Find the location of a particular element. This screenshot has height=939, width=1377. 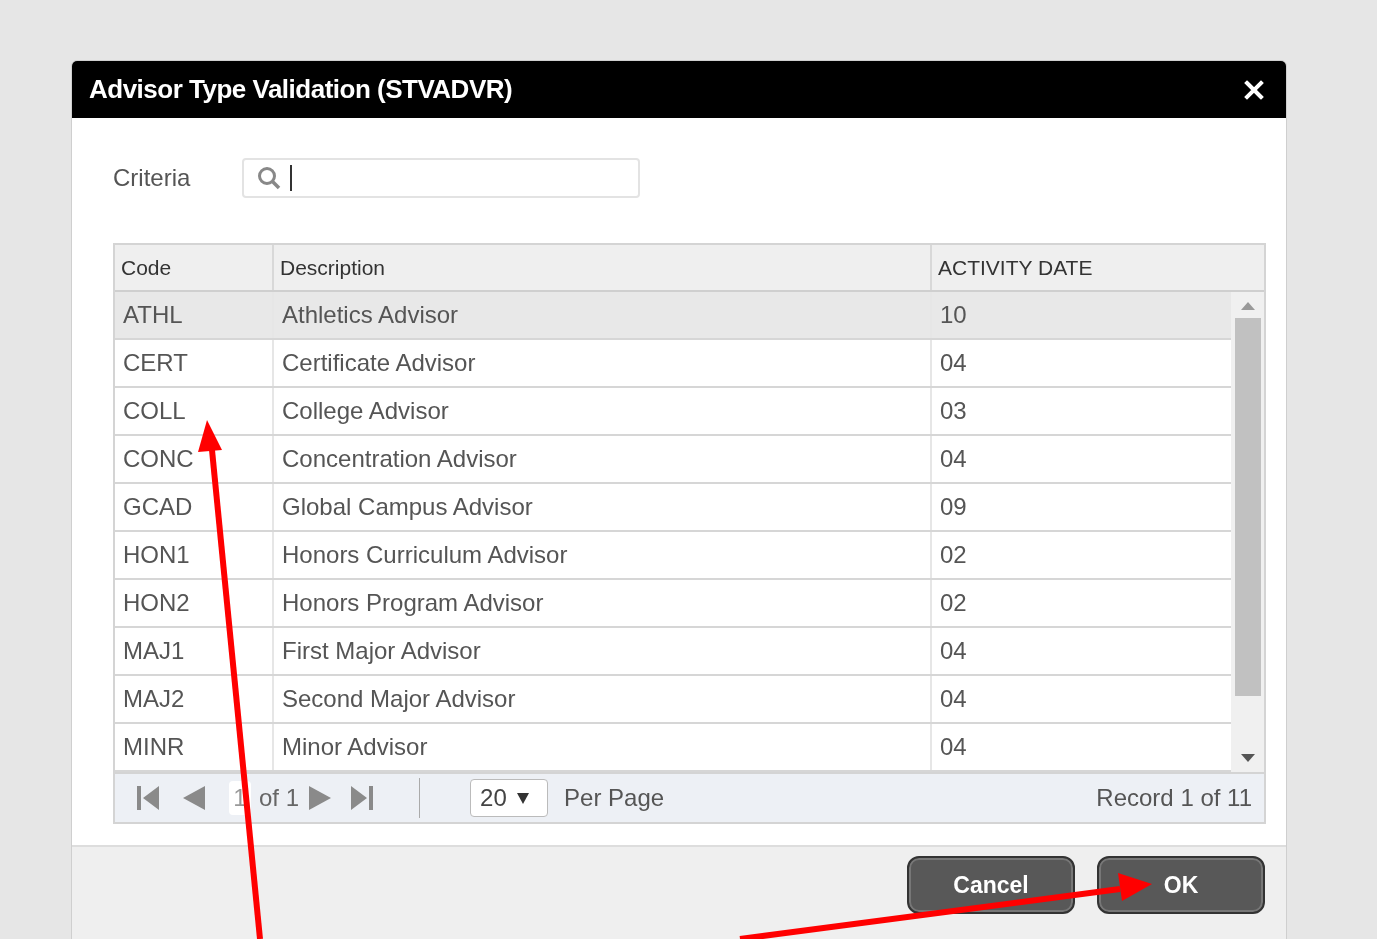

table-row: GCAD Global Campus Advisor 09 is located at coordinates (673, 508).